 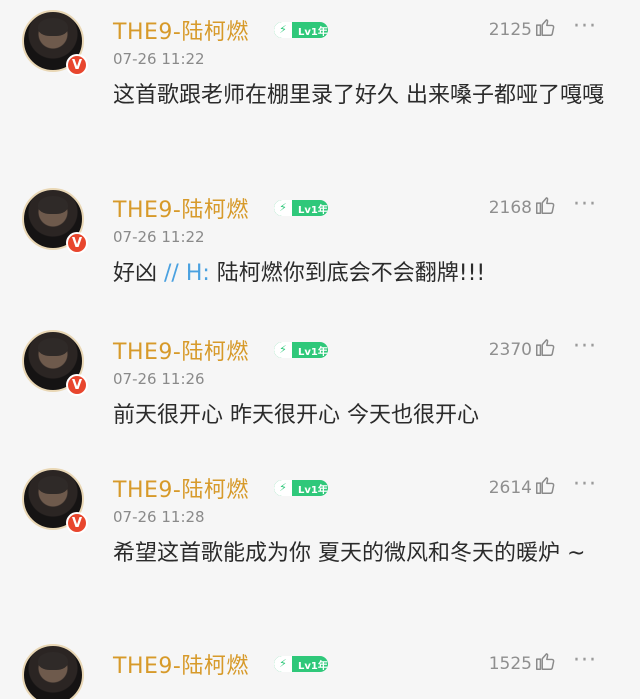 What do you see at coordinates (296, 415) in the screenshot?
I see `comment-text: 前天很开心 昨天很开心 今天也很开心` at bounding box center [296, 415].